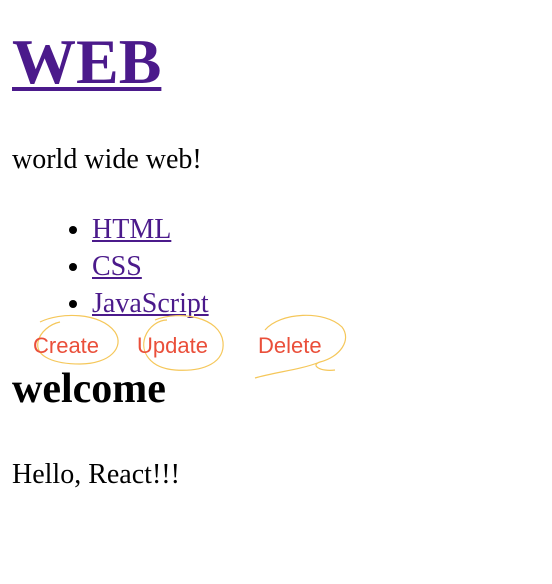 This screenshot has height=584, width=552. I want to click on nav-link-css: CSS, so click(117, 266).